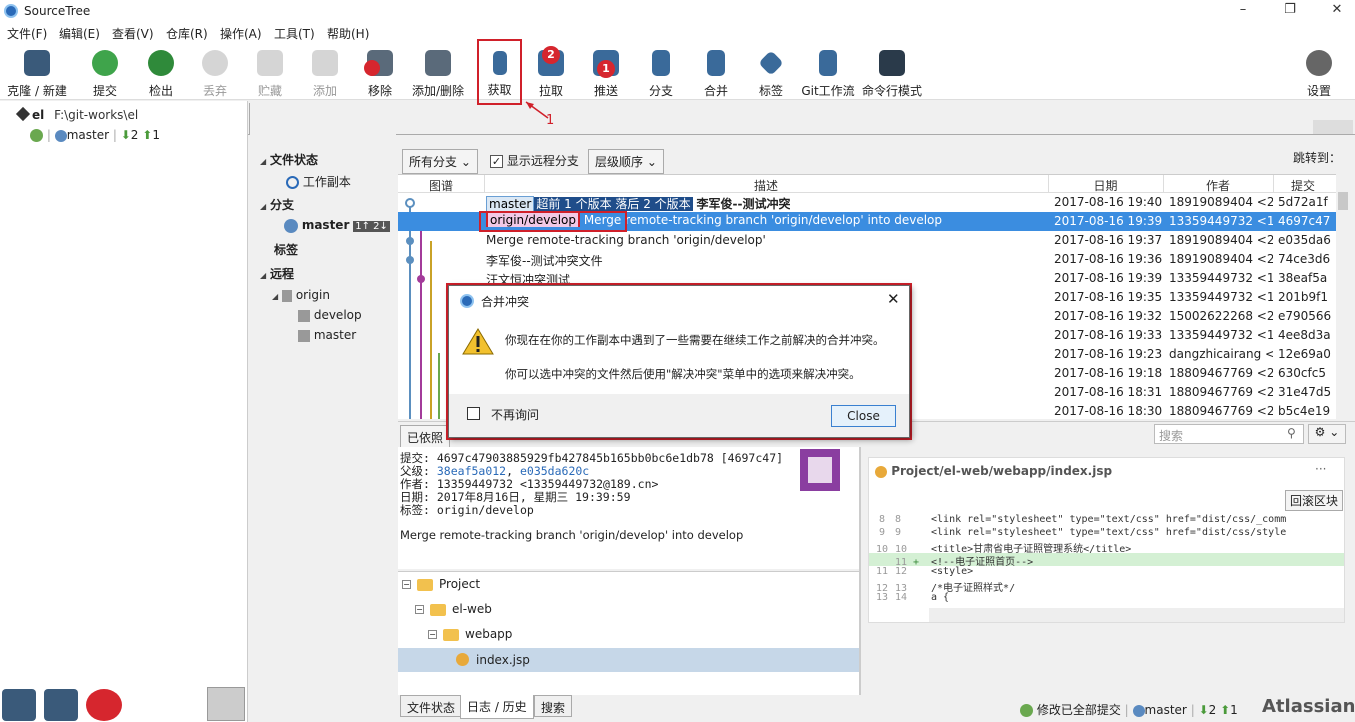 Image resolution: width=1355 pixels, height=722 pixels. I want to click on diff-line: 11 12 <style>, so click(924, 571).